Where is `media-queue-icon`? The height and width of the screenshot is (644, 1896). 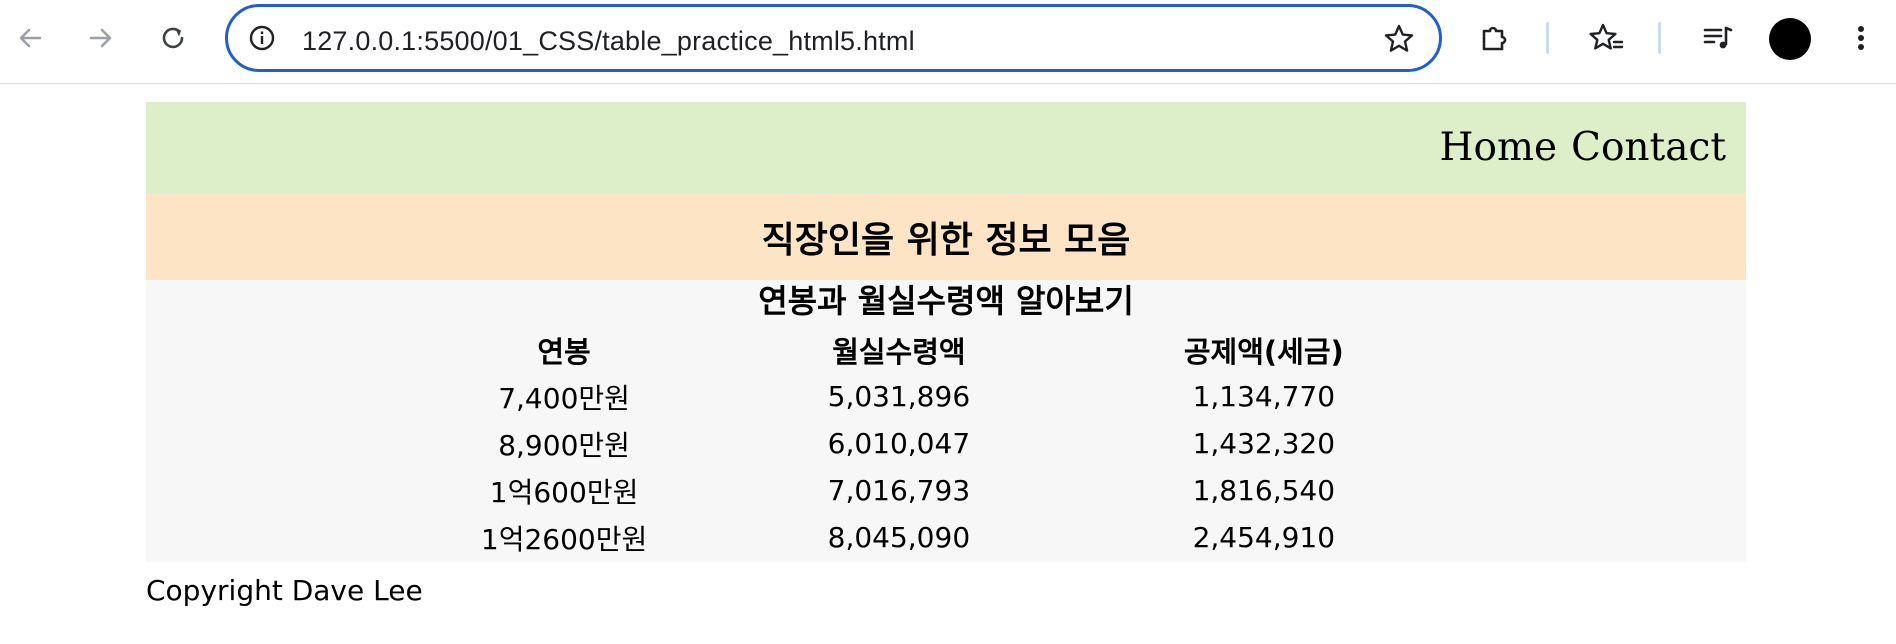 media-queue-icon is located at coordinates (1718, 37).